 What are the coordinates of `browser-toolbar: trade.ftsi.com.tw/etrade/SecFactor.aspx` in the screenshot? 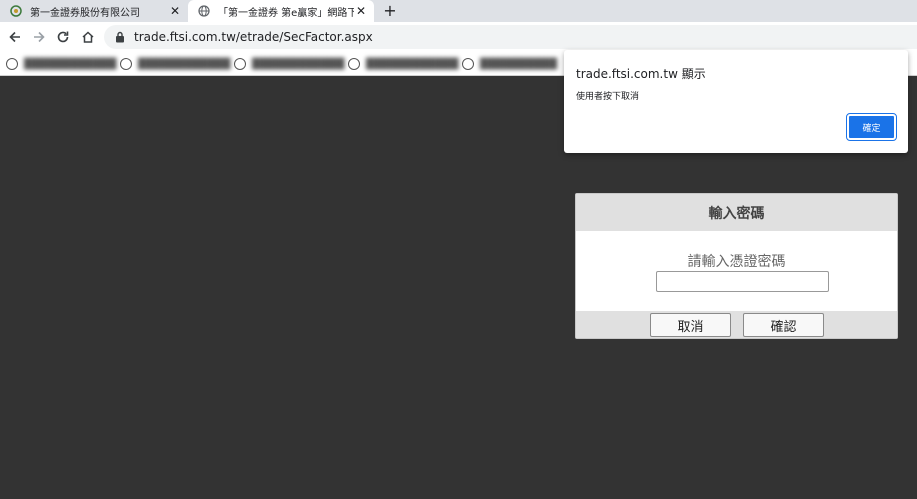 It's located at (458, 37).